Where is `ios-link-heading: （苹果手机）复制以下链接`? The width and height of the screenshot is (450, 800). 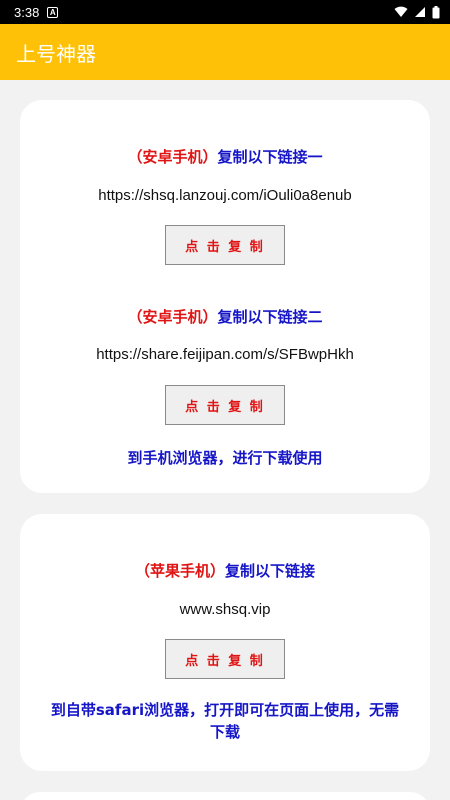 ios-link-heading: （苹果手机）复制以下链接 is located at coordinates (225, 570).